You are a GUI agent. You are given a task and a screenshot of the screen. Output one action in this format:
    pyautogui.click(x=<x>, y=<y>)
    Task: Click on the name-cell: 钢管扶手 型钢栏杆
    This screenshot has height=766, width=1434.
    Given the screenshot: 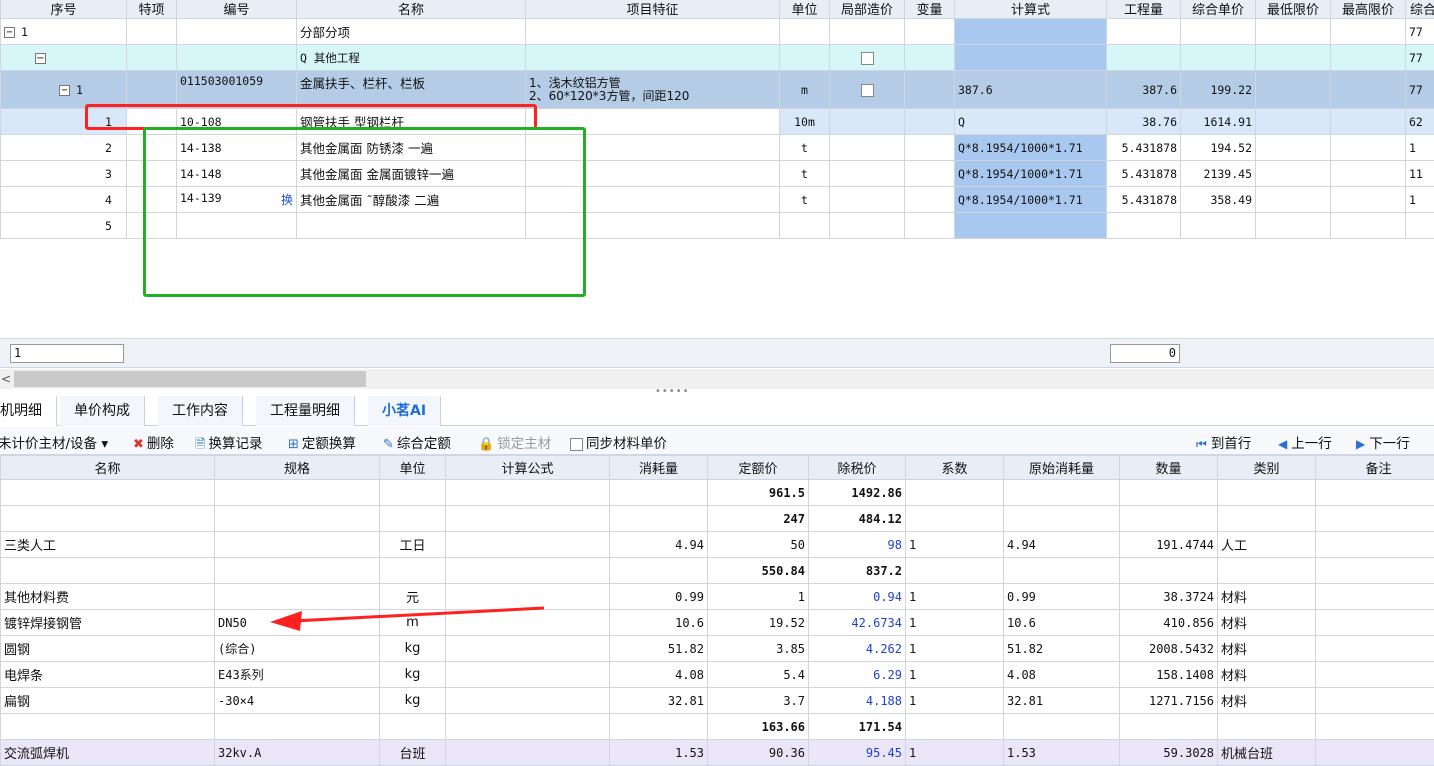 What is the action you would take?
    pyautogui.click(x=411, y=121)
    